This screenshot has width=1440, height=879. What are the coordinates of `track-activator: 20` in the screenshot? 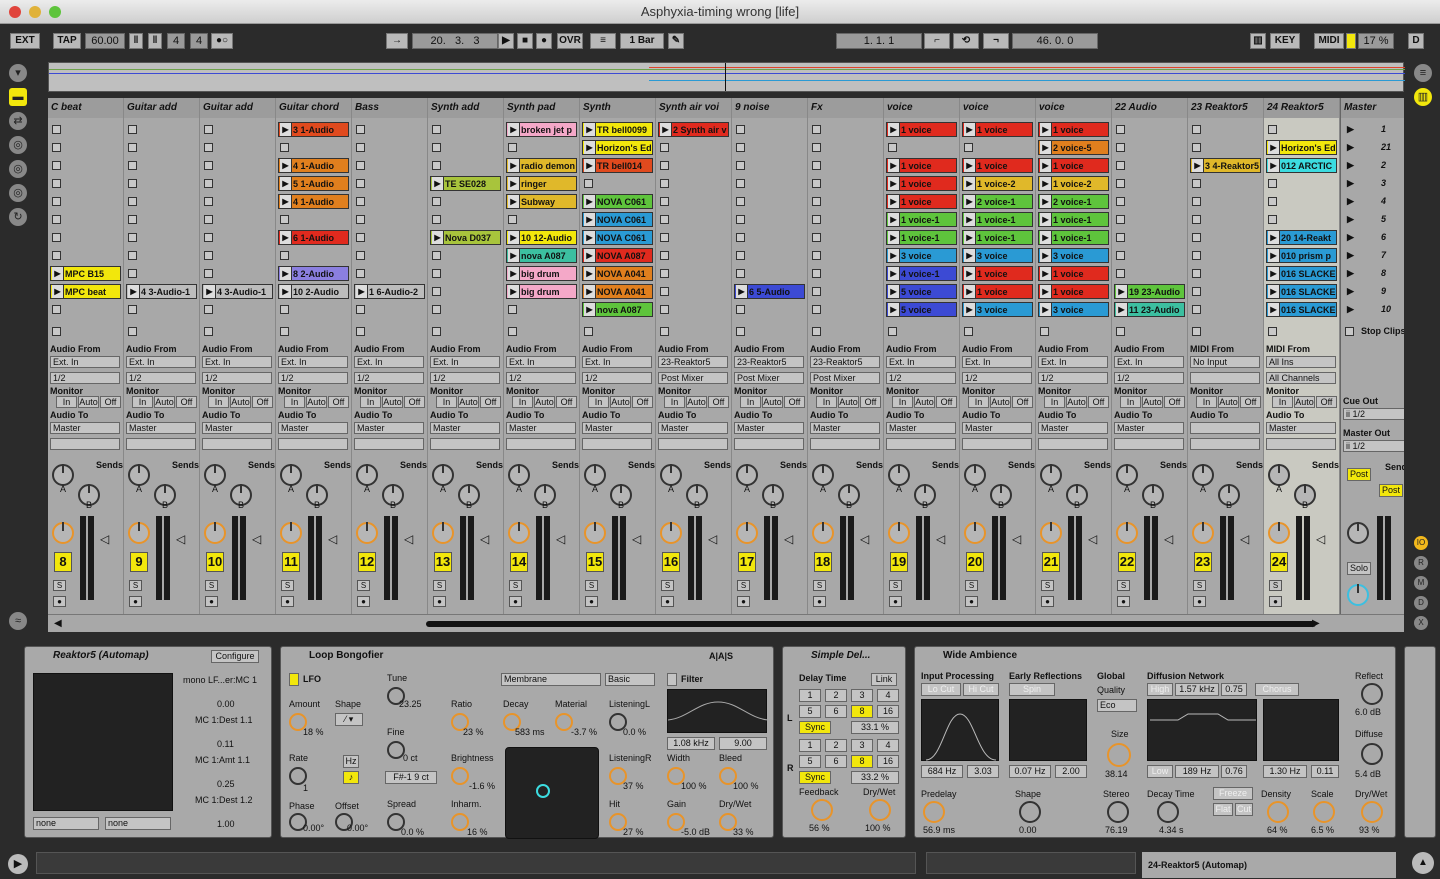 It's located at (975, 562).